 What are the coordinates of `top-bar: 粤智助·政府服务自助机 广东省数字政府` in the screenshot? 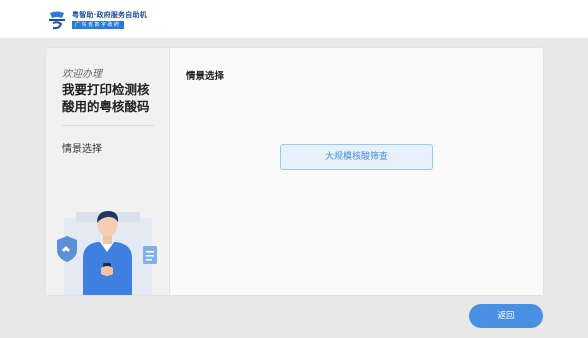 It's located at (294, 19).